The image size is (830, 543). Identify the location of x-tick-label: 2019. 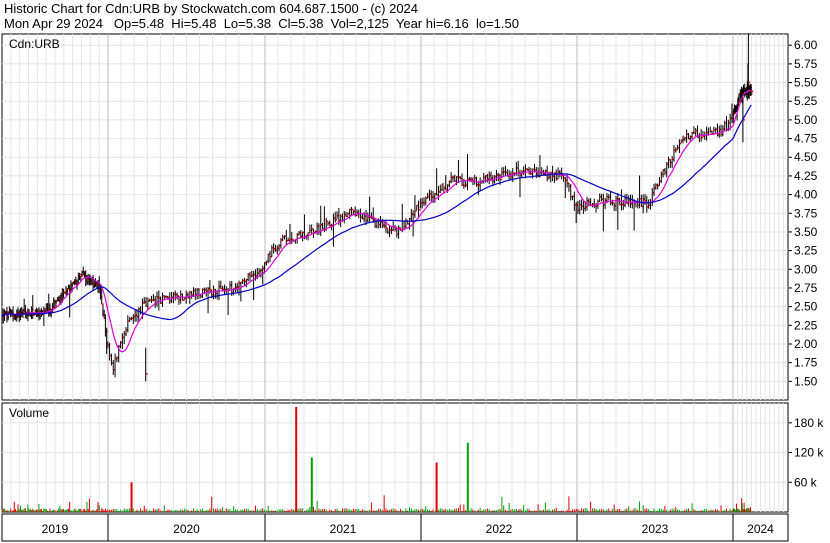
(55, 529).